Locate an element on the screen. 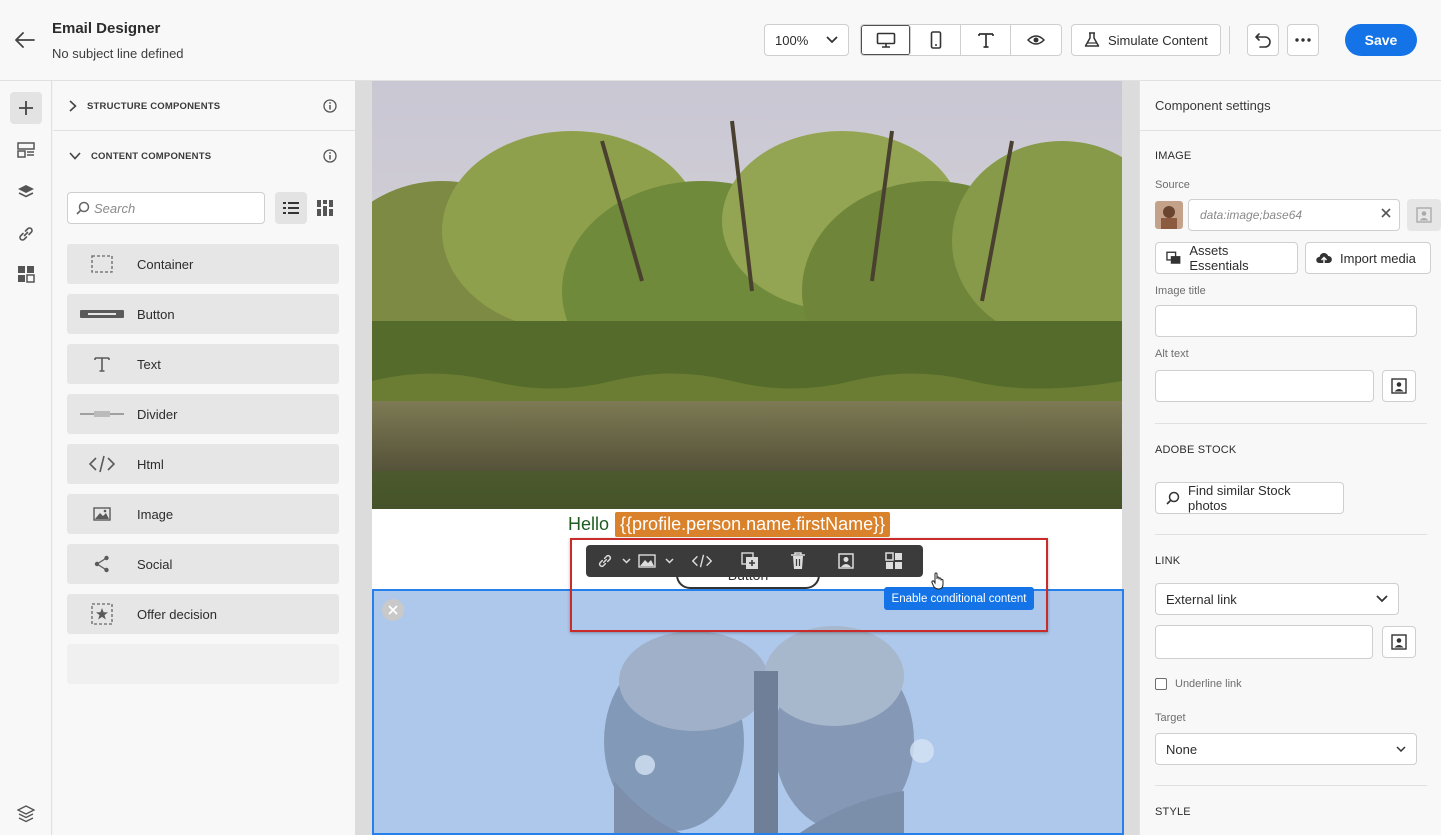  target-select: None is located at coordinates (1286, 749).